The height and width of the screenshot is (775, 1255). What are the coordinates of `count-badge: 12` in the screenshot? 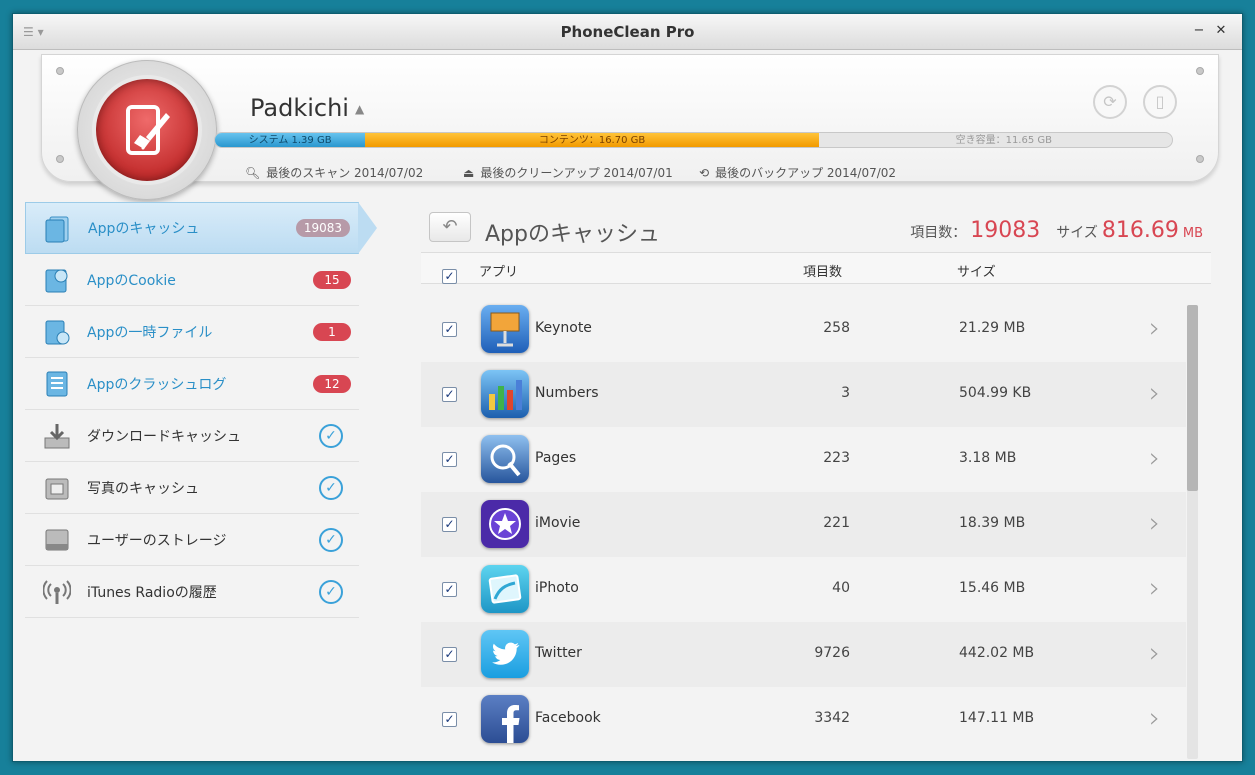 It's located at (332, 383).